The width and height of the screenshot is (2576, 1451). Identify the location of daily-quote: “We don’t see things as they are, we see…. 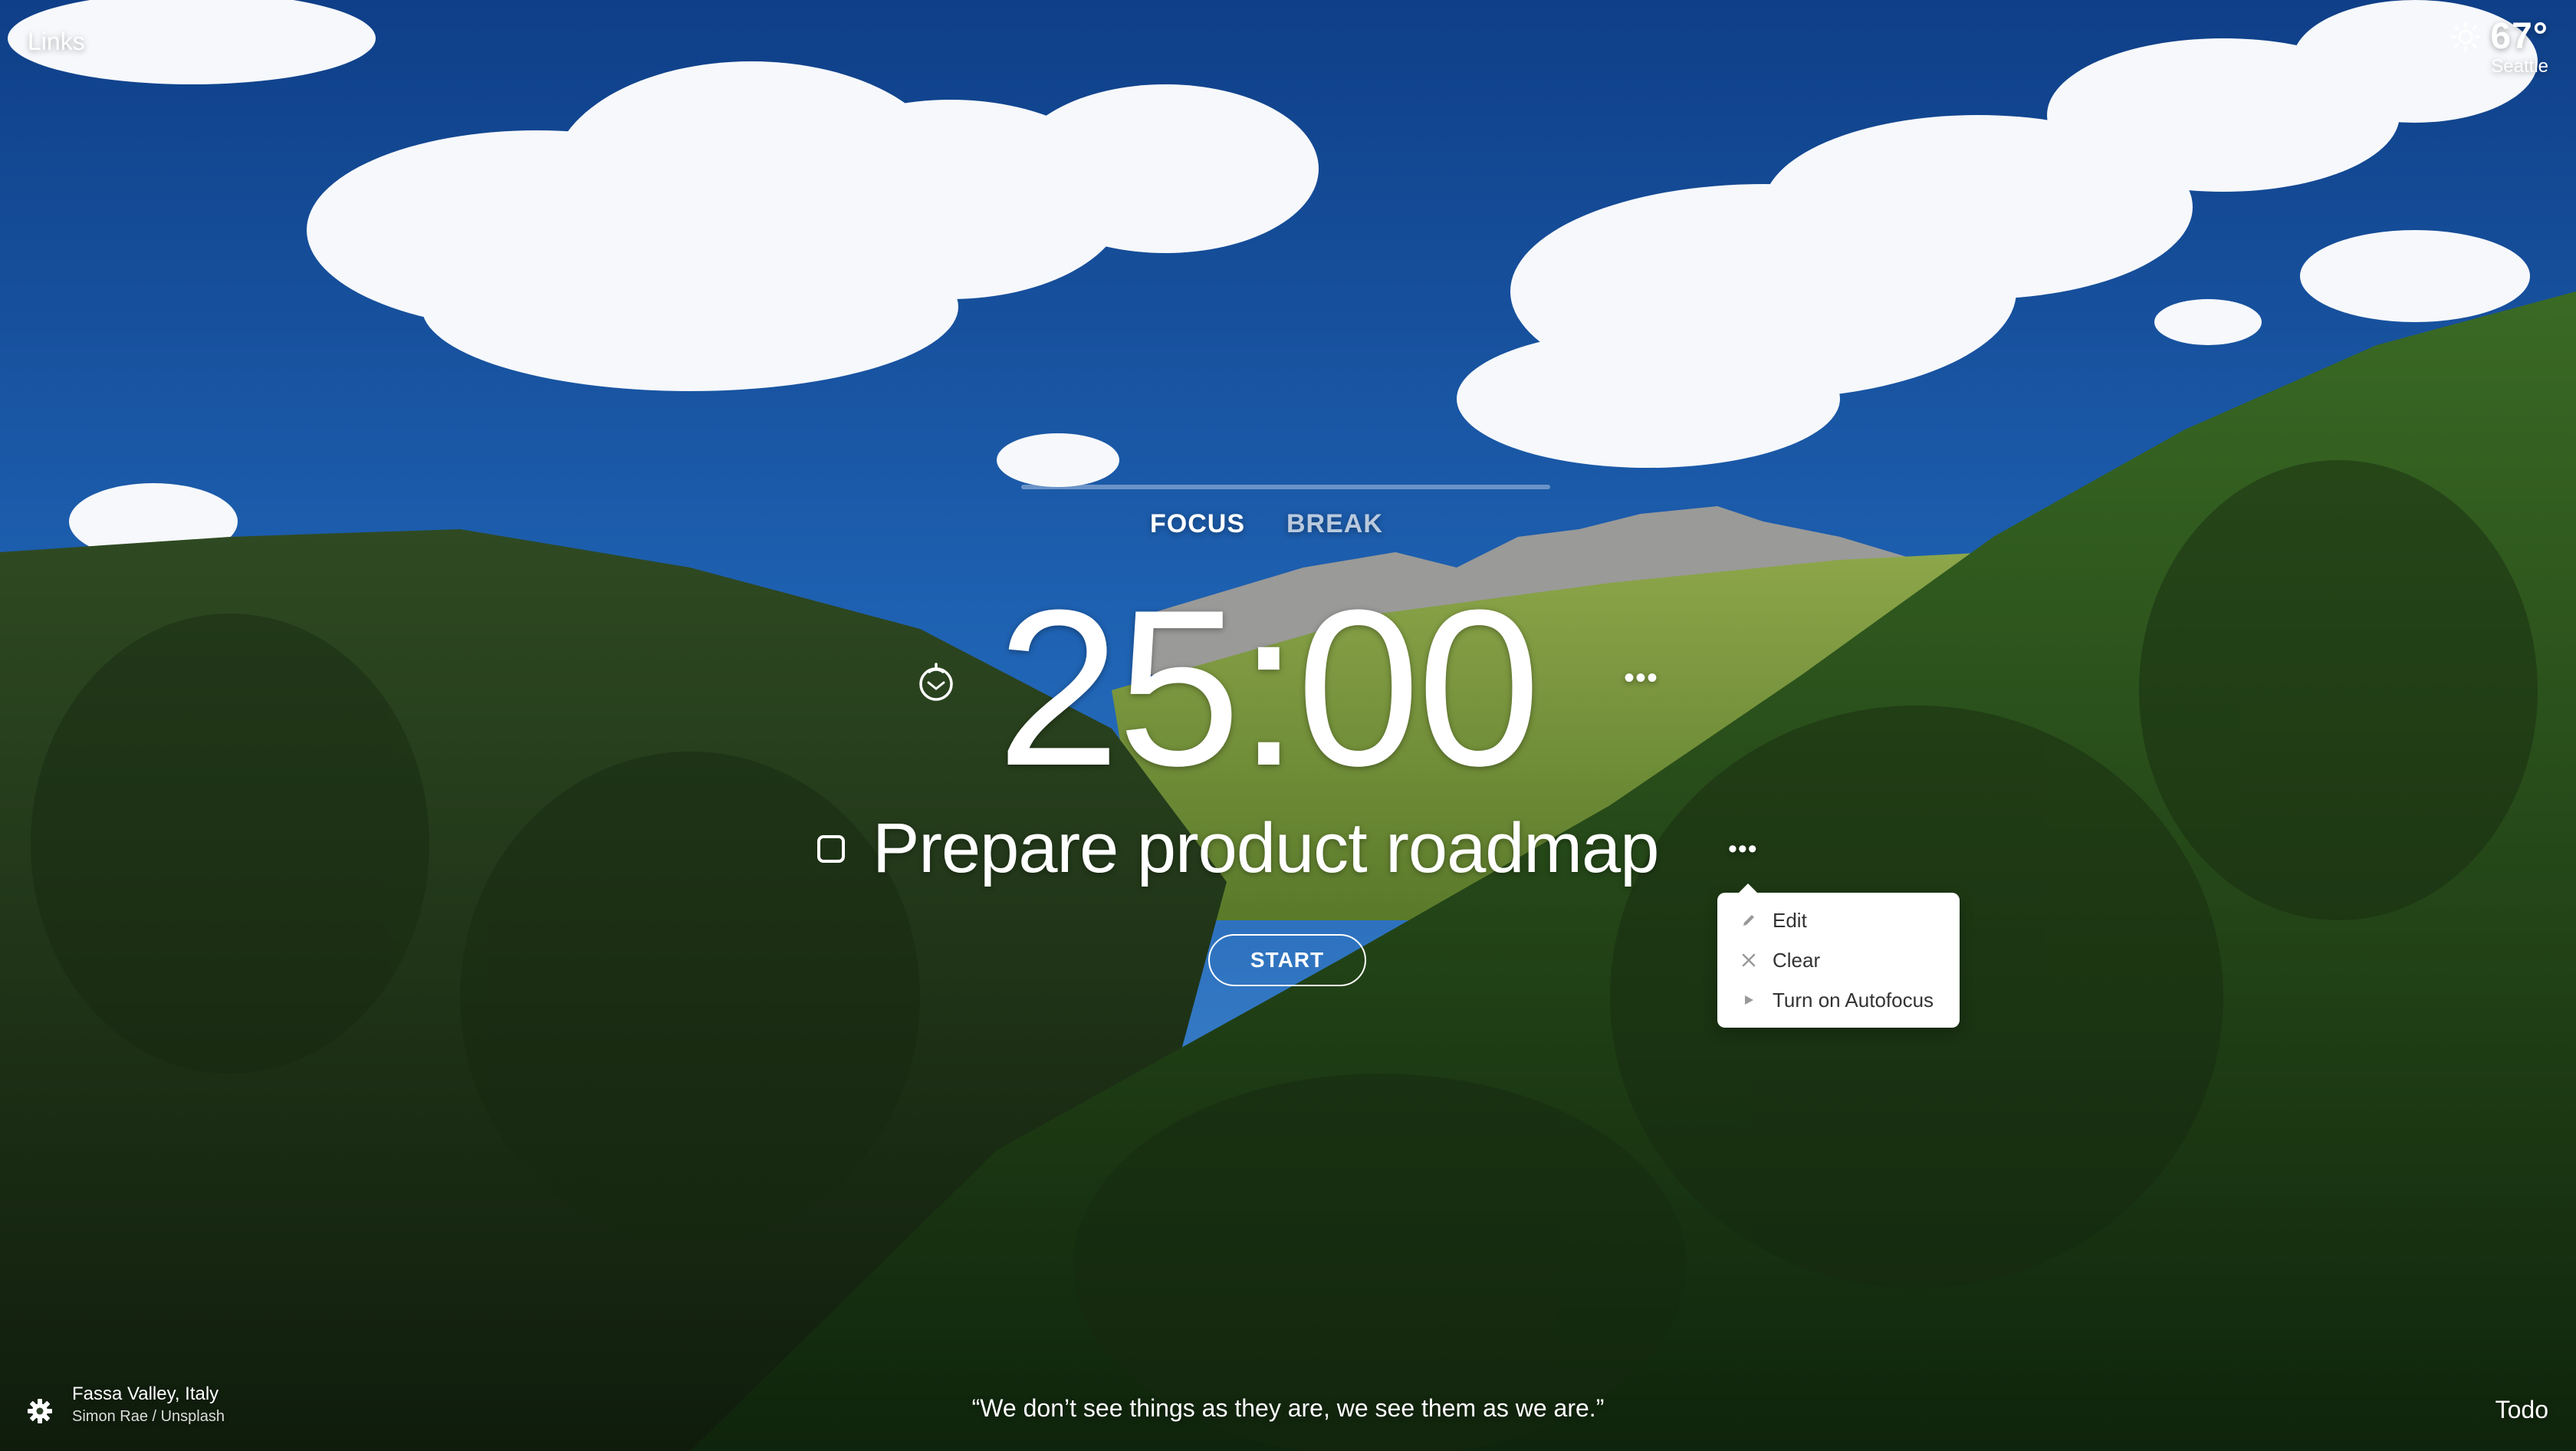
(1288, 1408).